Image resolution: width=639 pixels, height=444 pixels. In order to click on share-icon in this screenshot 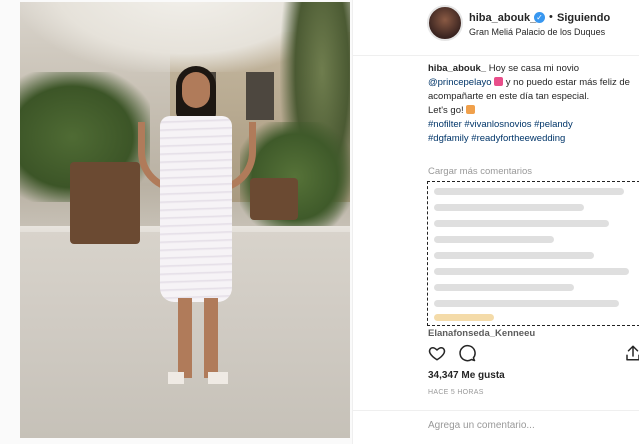, I will do `click(631, 354)`.